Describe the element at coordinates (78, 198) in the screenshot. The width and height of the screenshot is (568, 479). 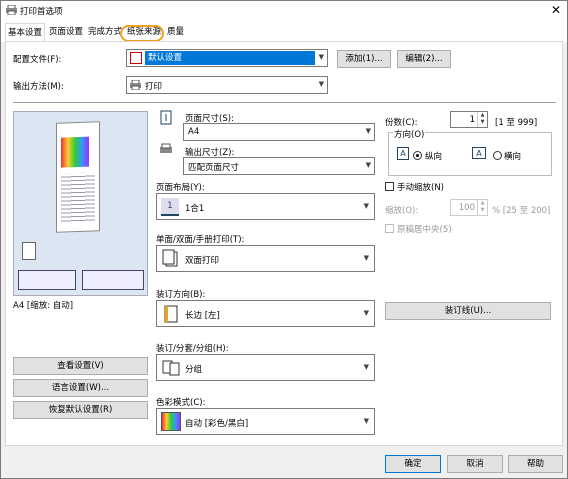
I see `preview-text-lines` at that location.